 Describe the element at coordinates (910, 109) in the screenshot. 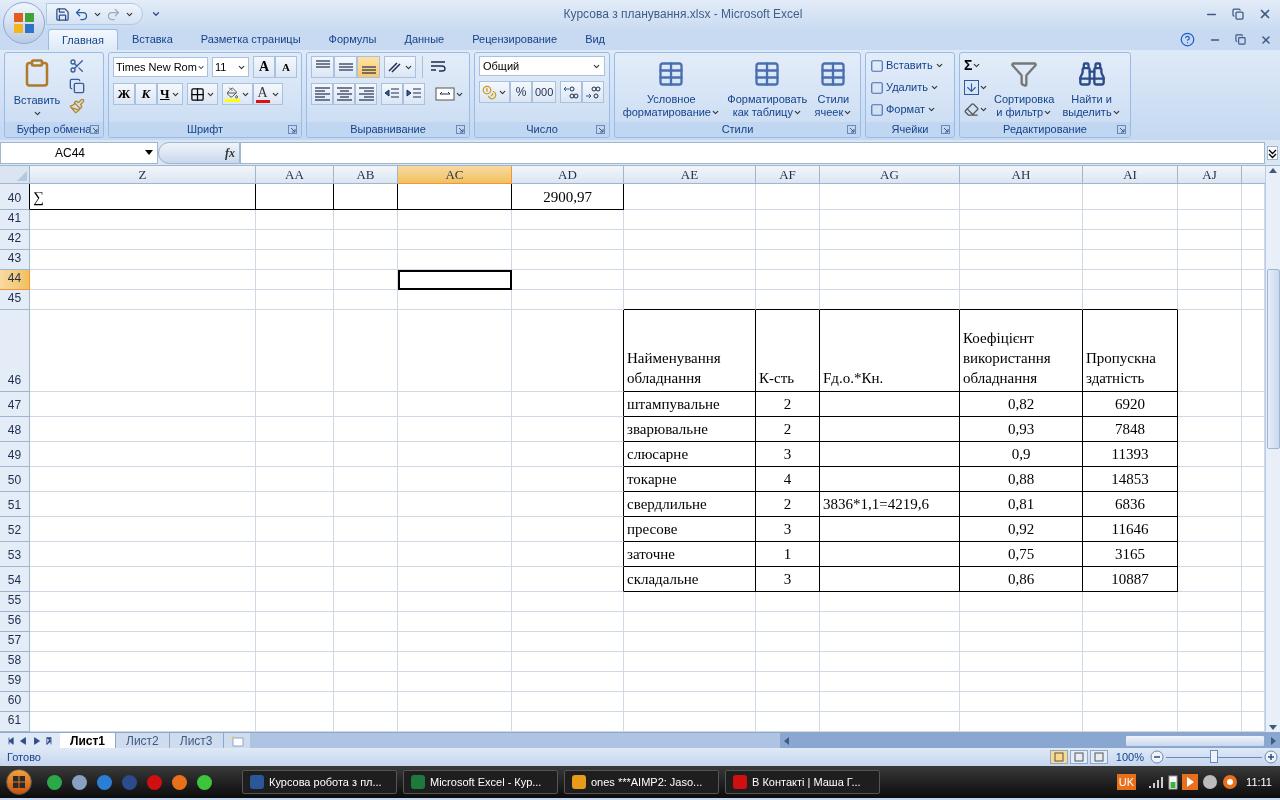

I see `cells-button: Формат` at that location.